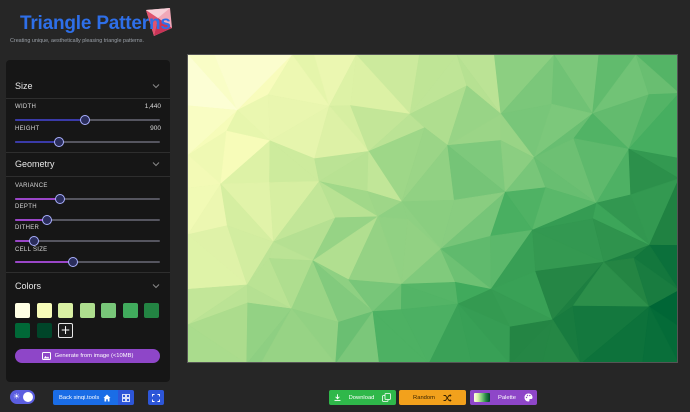 The image size is (690, 412). I want to click on back-to-sinqi-tools-button: Back sinqi.tools, so click(85, 397).